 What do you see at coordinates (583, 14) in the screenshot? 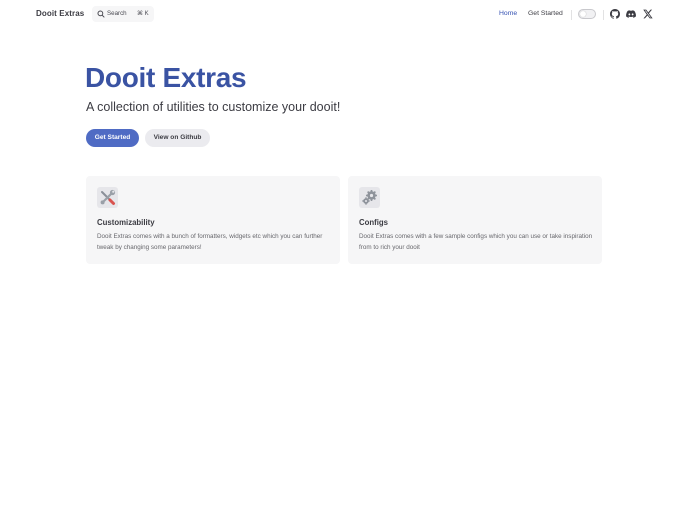
I see `theme-toggle-knob` at bounding box center [583, 14].